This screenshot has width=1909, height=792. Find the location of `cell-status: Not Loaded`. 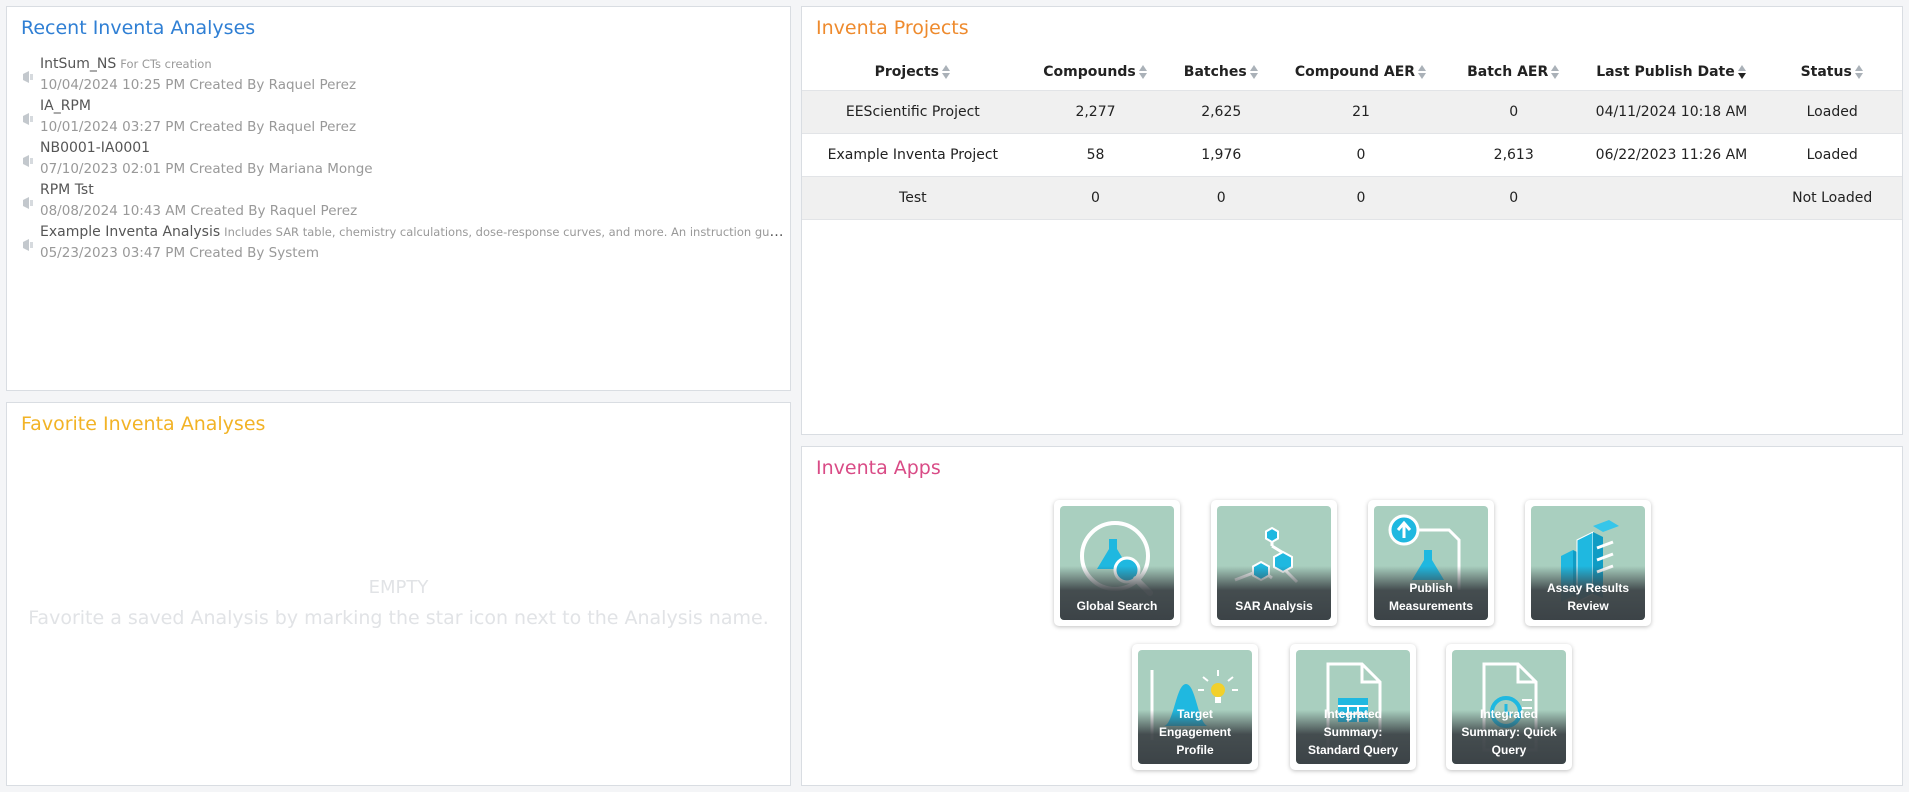

cell-status: Not Loaded is located at coordinates (1832, 198).